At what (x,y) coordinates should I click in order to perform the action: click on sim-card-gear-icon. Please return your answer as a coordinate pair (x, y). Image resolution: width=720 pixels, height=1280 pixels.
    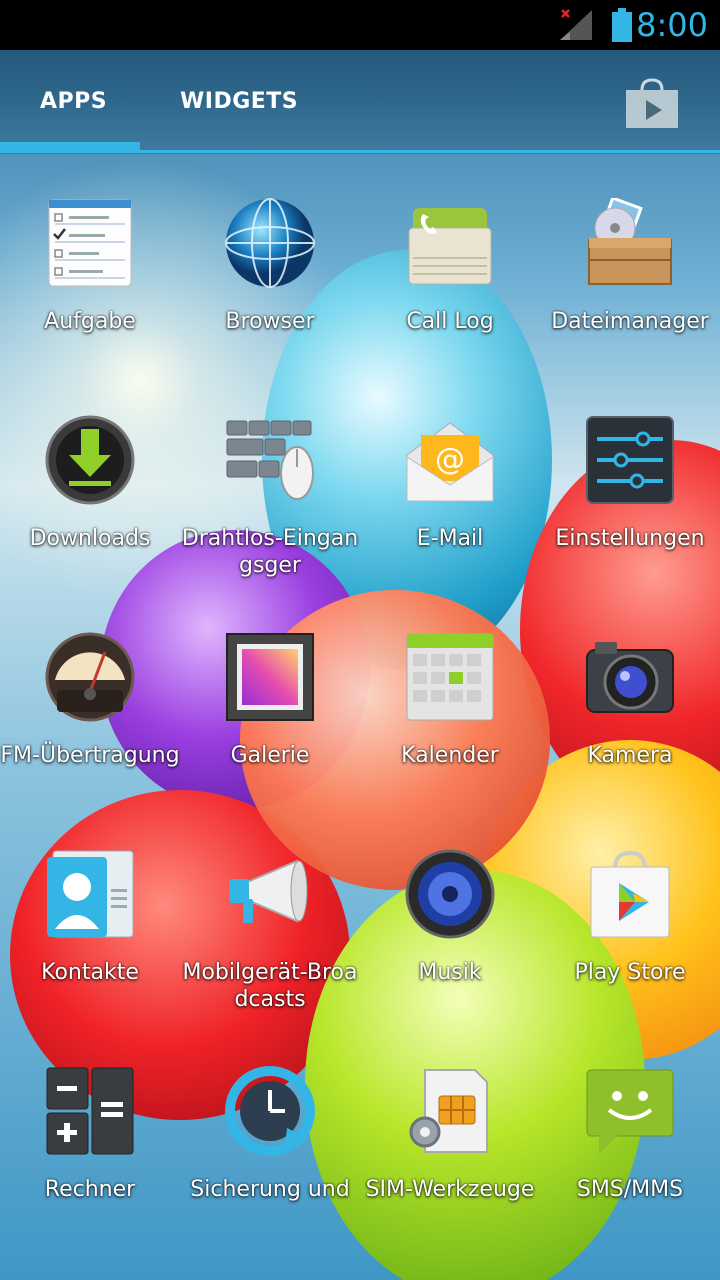
    Looking at the image, I should click on (450, 1111).